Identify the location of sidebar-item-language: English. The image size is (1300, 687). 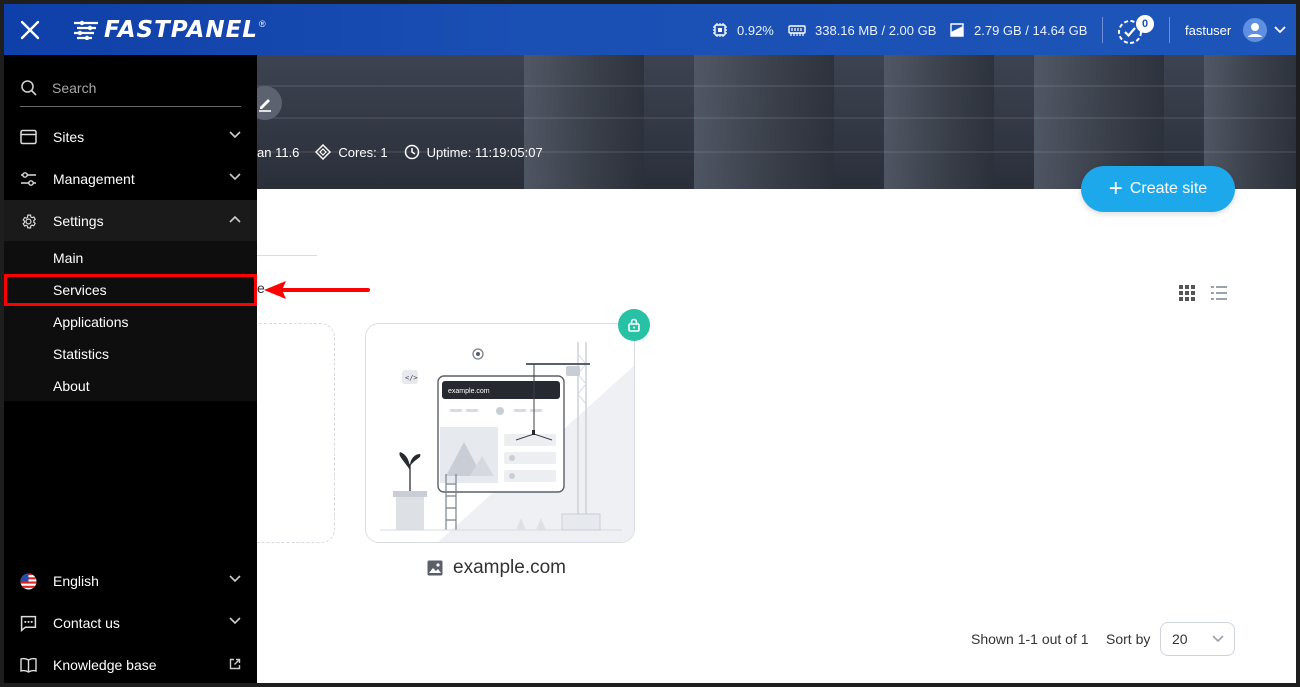
(130, 581).